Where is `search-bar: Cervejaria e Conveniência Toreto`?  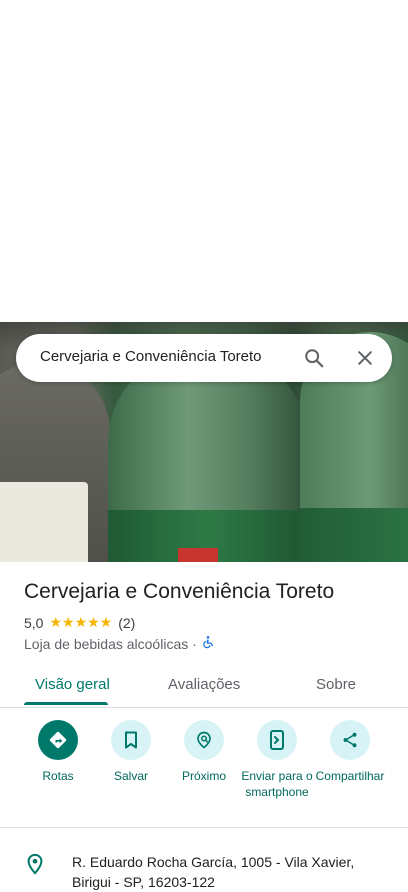 search-bar: Cervejaria e Conveniência Toreto is located at coordinates (204, 358).